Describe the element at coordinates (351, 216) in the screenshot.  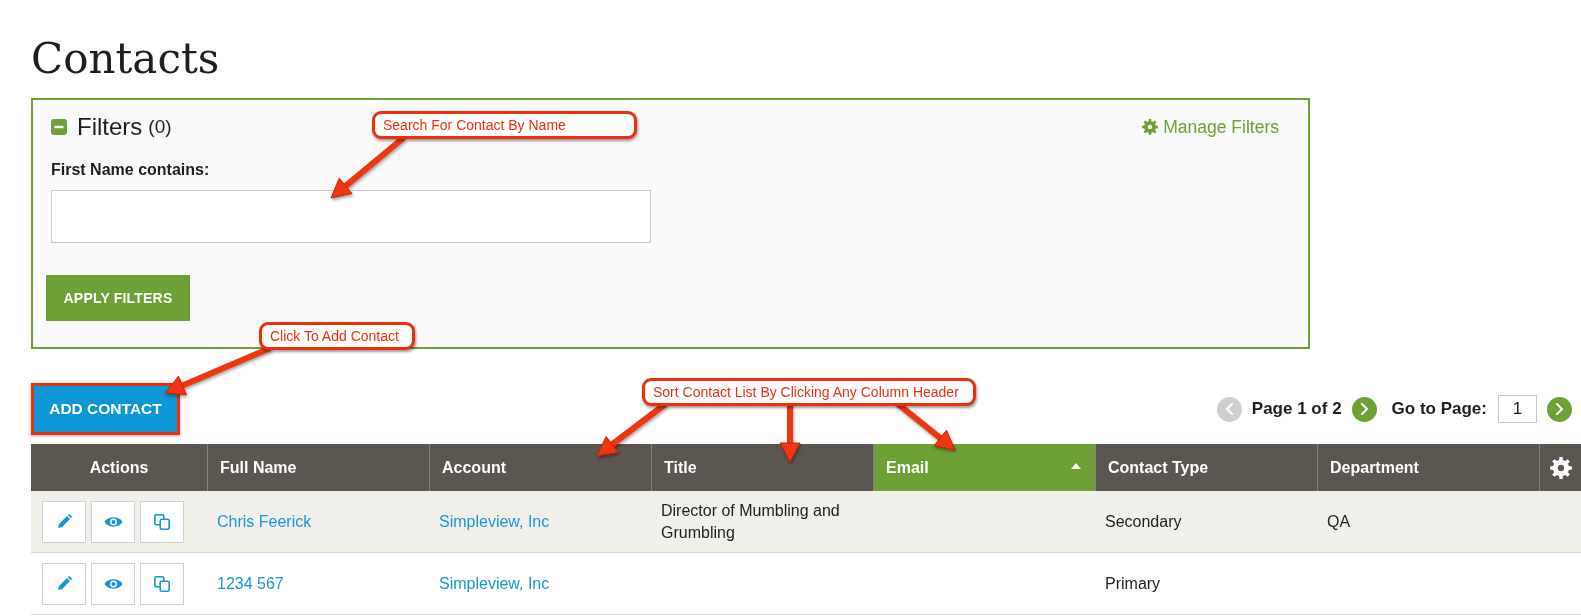
I see `filter-input-field` at that location.